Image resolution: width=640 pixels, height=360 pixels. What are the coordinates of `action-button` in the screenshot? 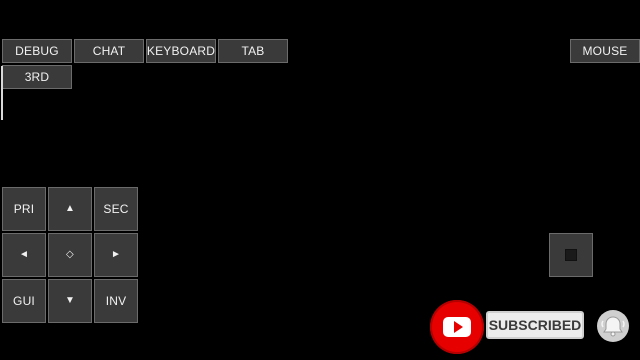 It's located at (571, 255).